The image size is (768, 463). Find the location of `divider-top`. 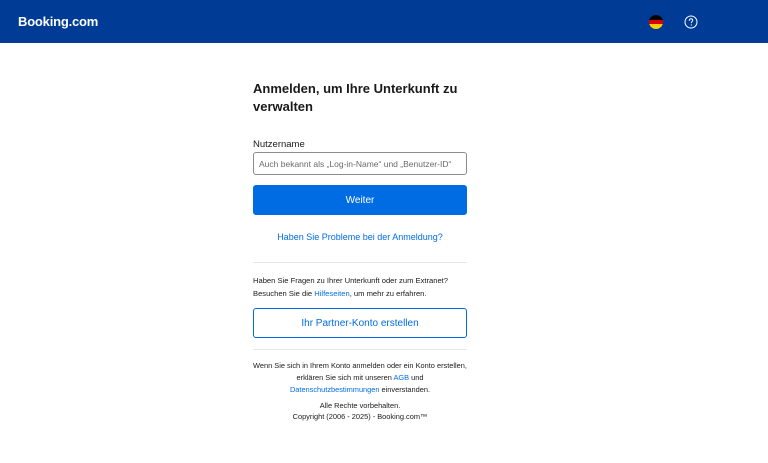

divider-top is located at coordinates (360, 262).